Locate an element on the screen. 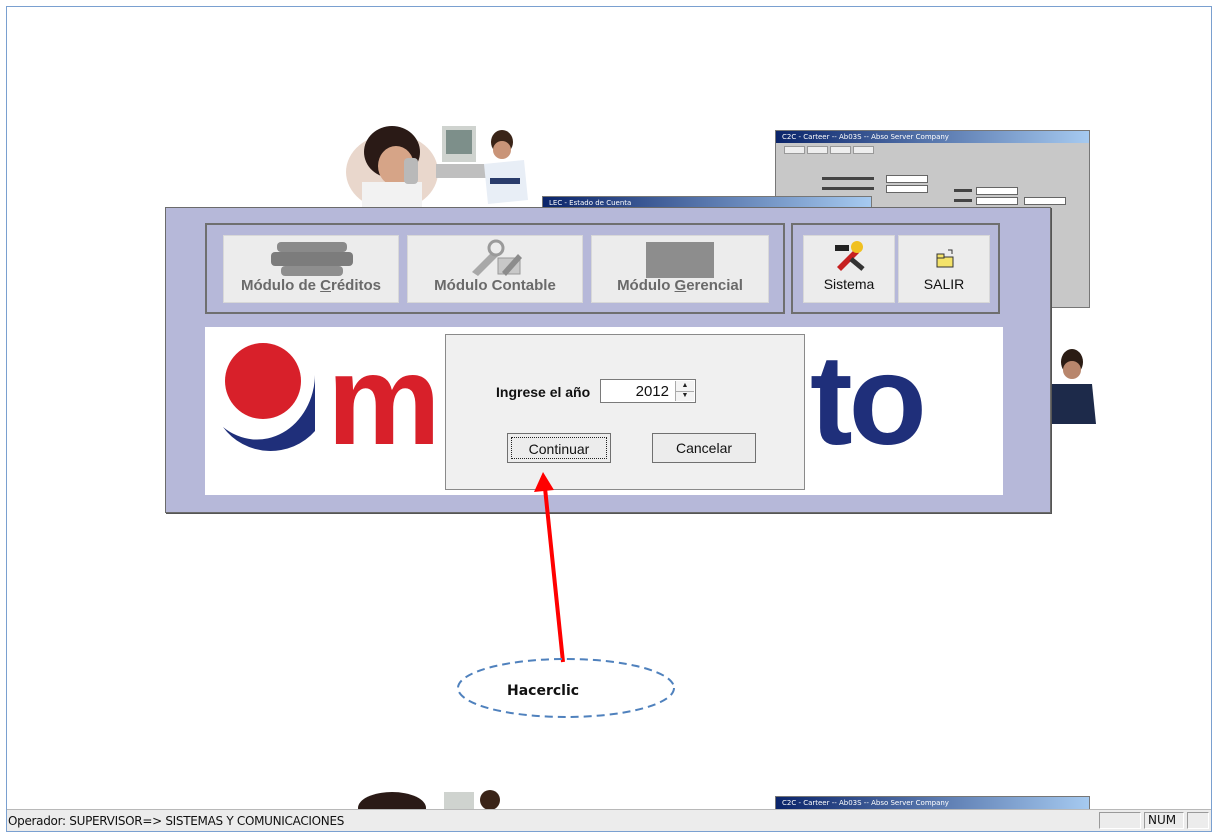 This screenshot has height=838, width=1220. year-value: 2012 is located at coordinates (652, 391).